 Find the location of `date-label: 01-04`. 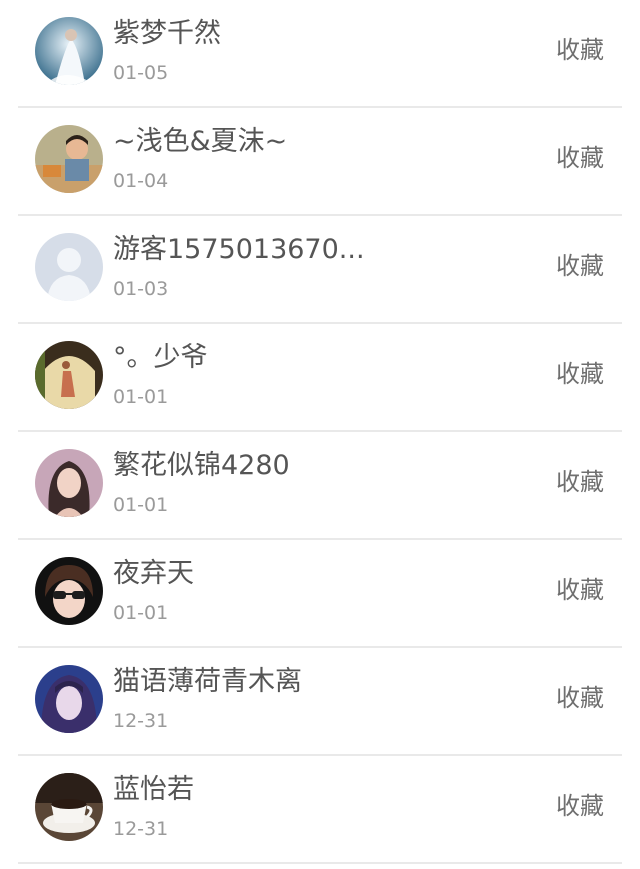

date-label: 01-04 is located at coordinates (141, 181).